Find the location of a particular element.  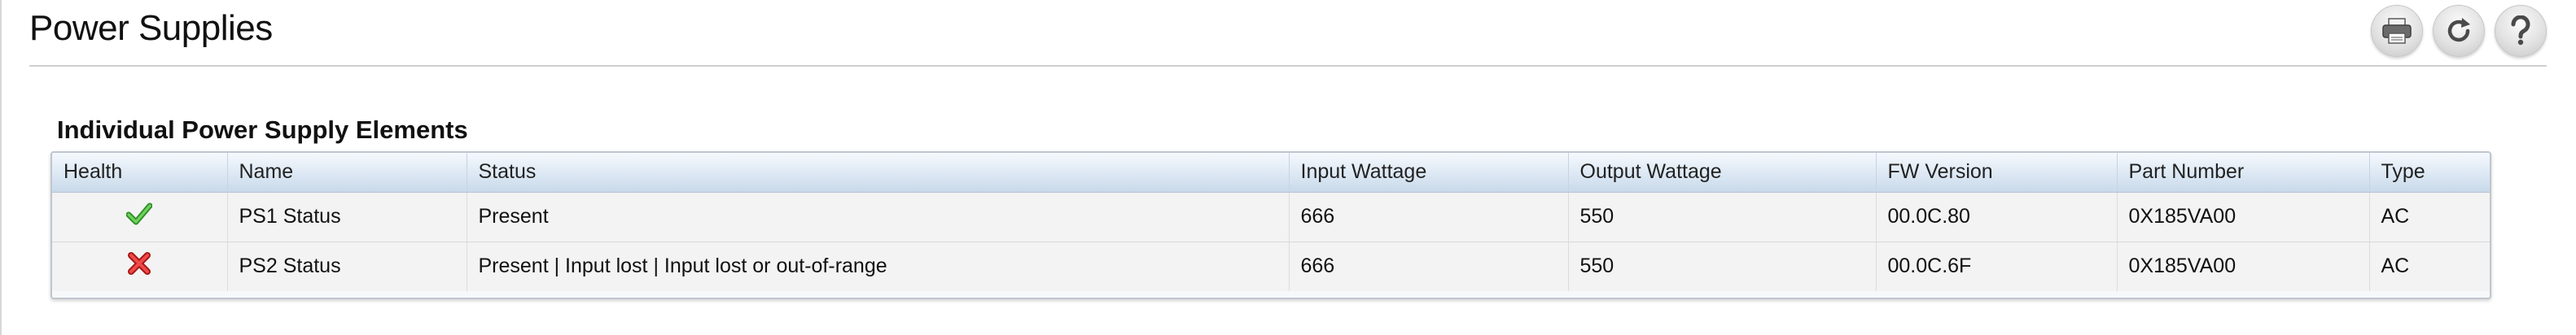

print-button is located at coordinates (2397, 31).